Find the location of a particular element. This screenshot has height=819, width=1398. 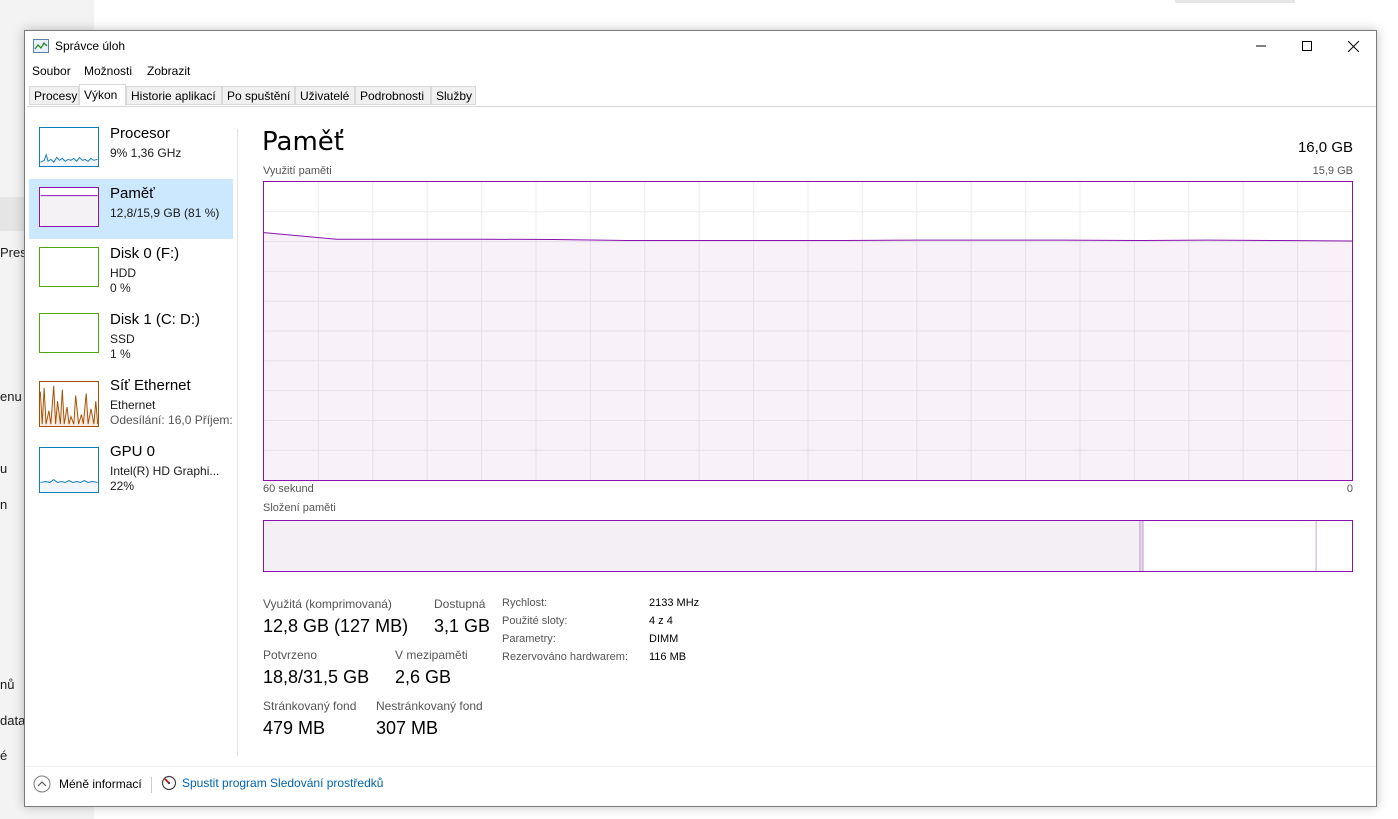

sidebar-item-title: Procesor is located at coordinates (140, 133).